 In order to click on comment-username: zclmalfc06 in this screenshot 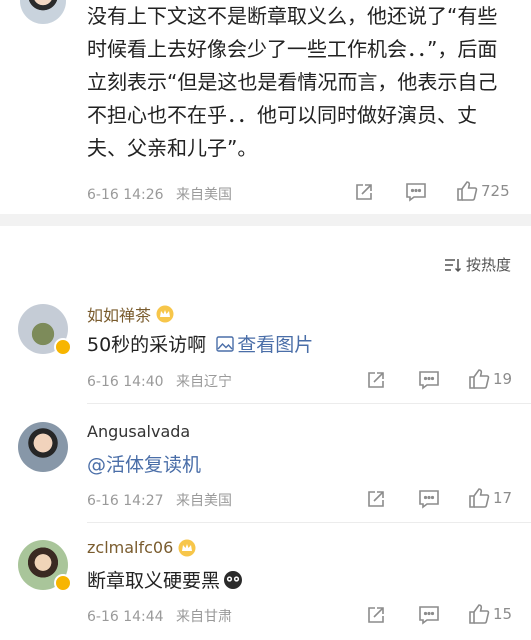, I will do `click(142, 547)`.